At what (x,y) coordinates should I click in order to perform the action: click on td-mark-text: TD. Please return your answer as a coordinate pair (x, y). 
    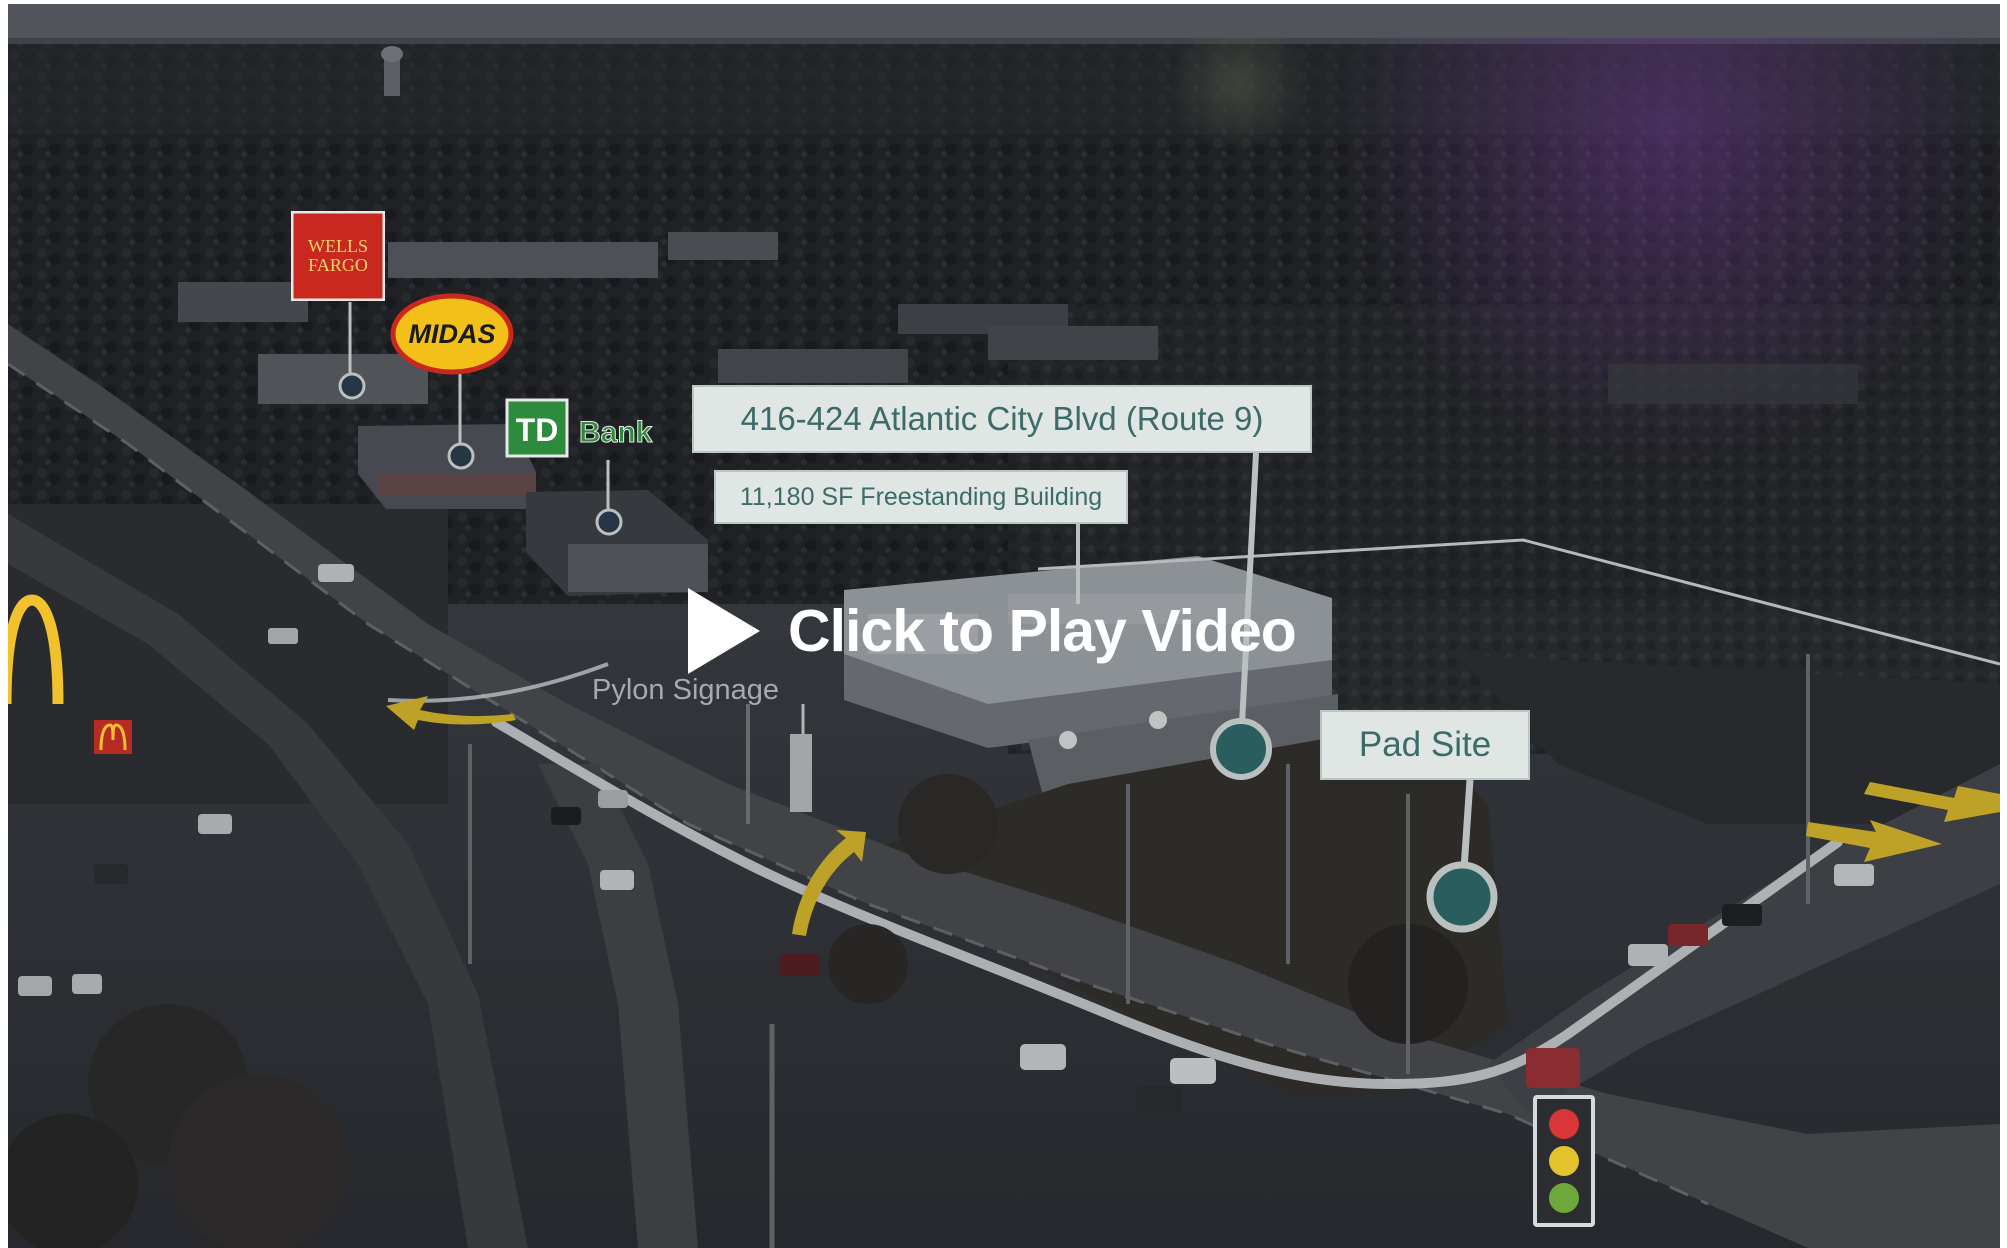
    Looking at the image, I should click on (537, 430).